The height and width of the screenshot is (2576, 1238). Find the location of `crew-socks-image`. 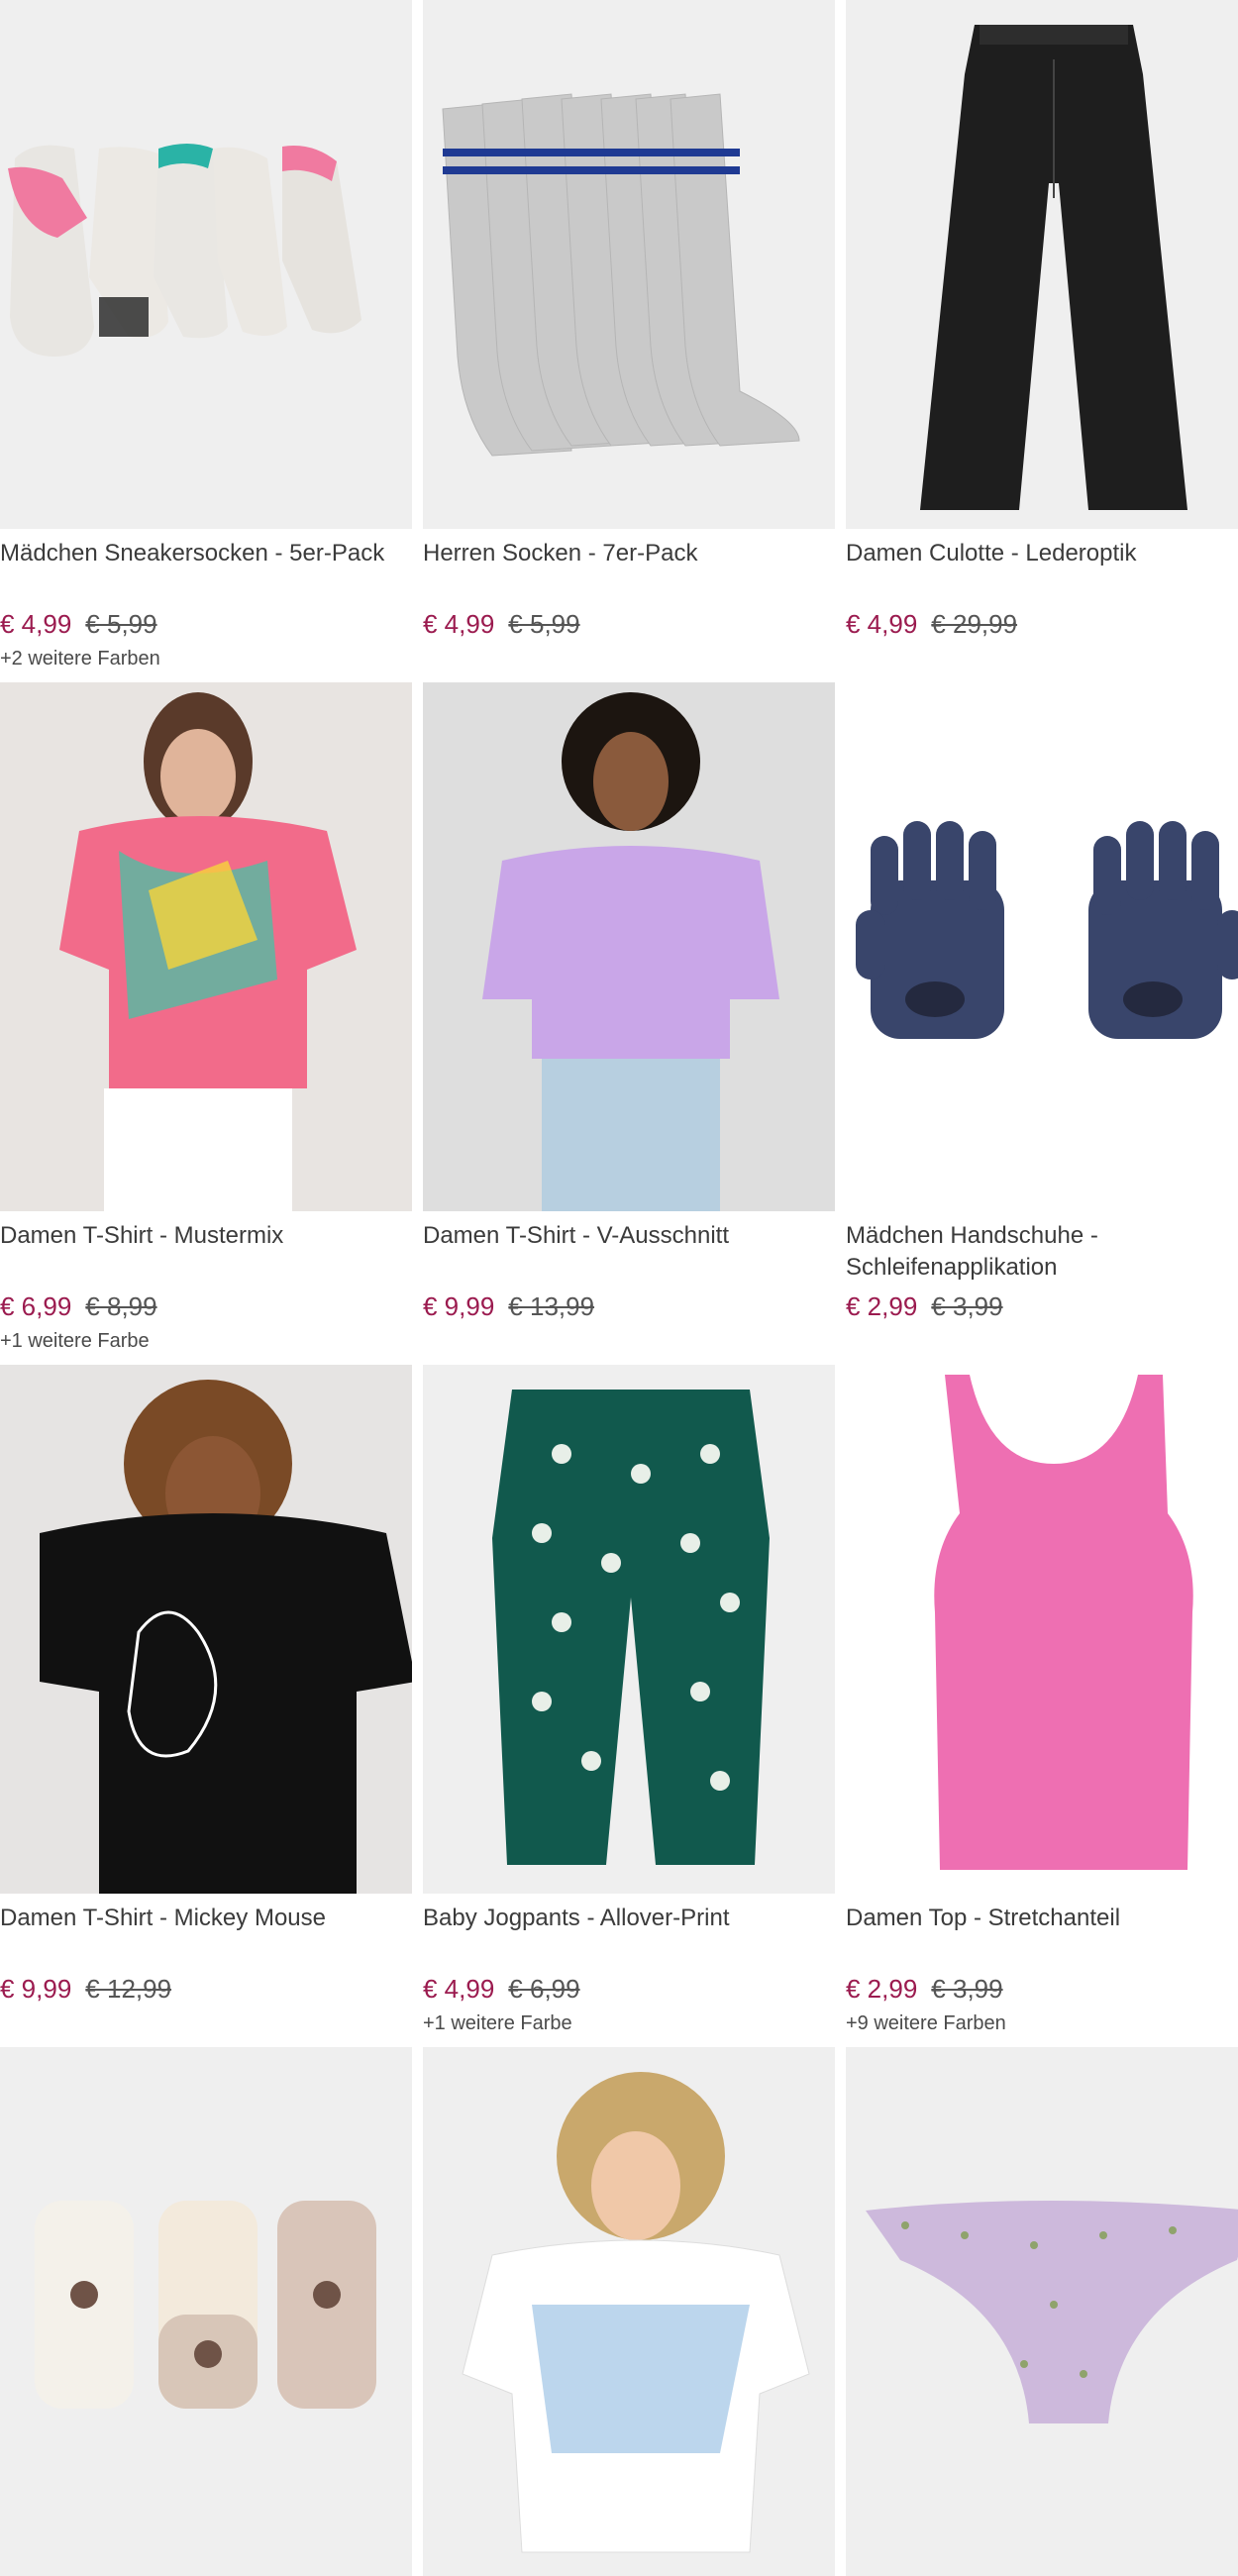

crew-socks-image is located at coordinates (621, 275).